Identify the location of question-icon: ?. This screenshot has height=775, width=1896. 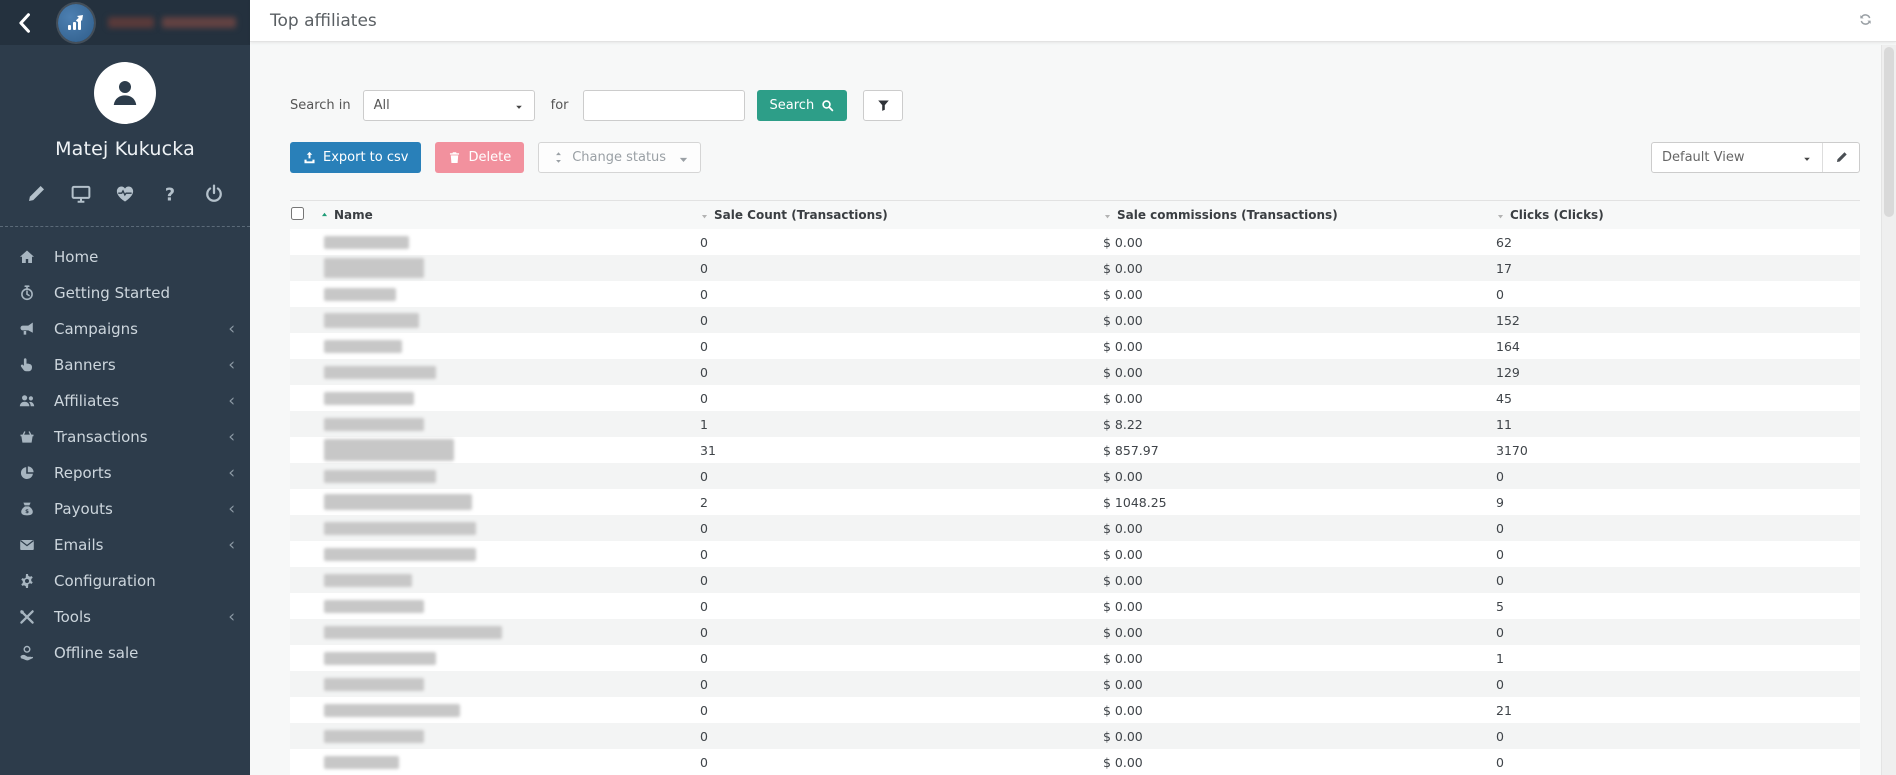
(170, 194).